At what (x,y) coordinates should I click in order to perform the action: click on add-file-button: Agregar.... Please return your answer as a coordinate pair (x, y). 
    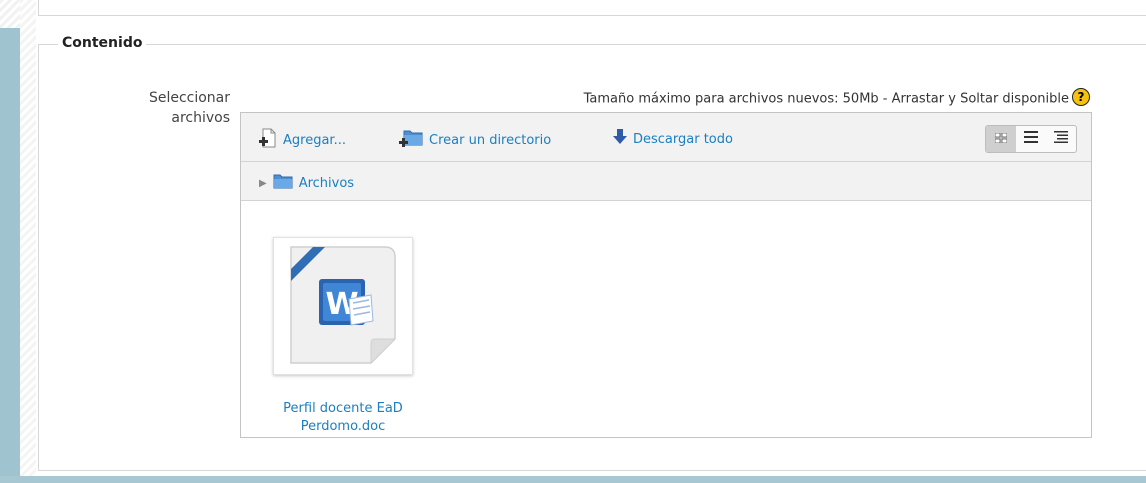
    Looking at the image, I should click on (302, 140).